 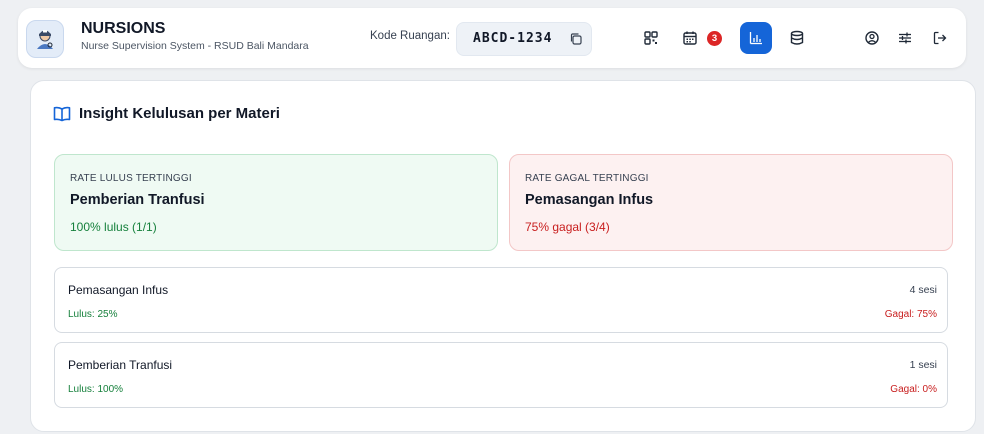 What do you see at coordinates (118, 290) in the screenshot?
I see `material-name: Pemasangan Infus` at bounding box center [118, 290].